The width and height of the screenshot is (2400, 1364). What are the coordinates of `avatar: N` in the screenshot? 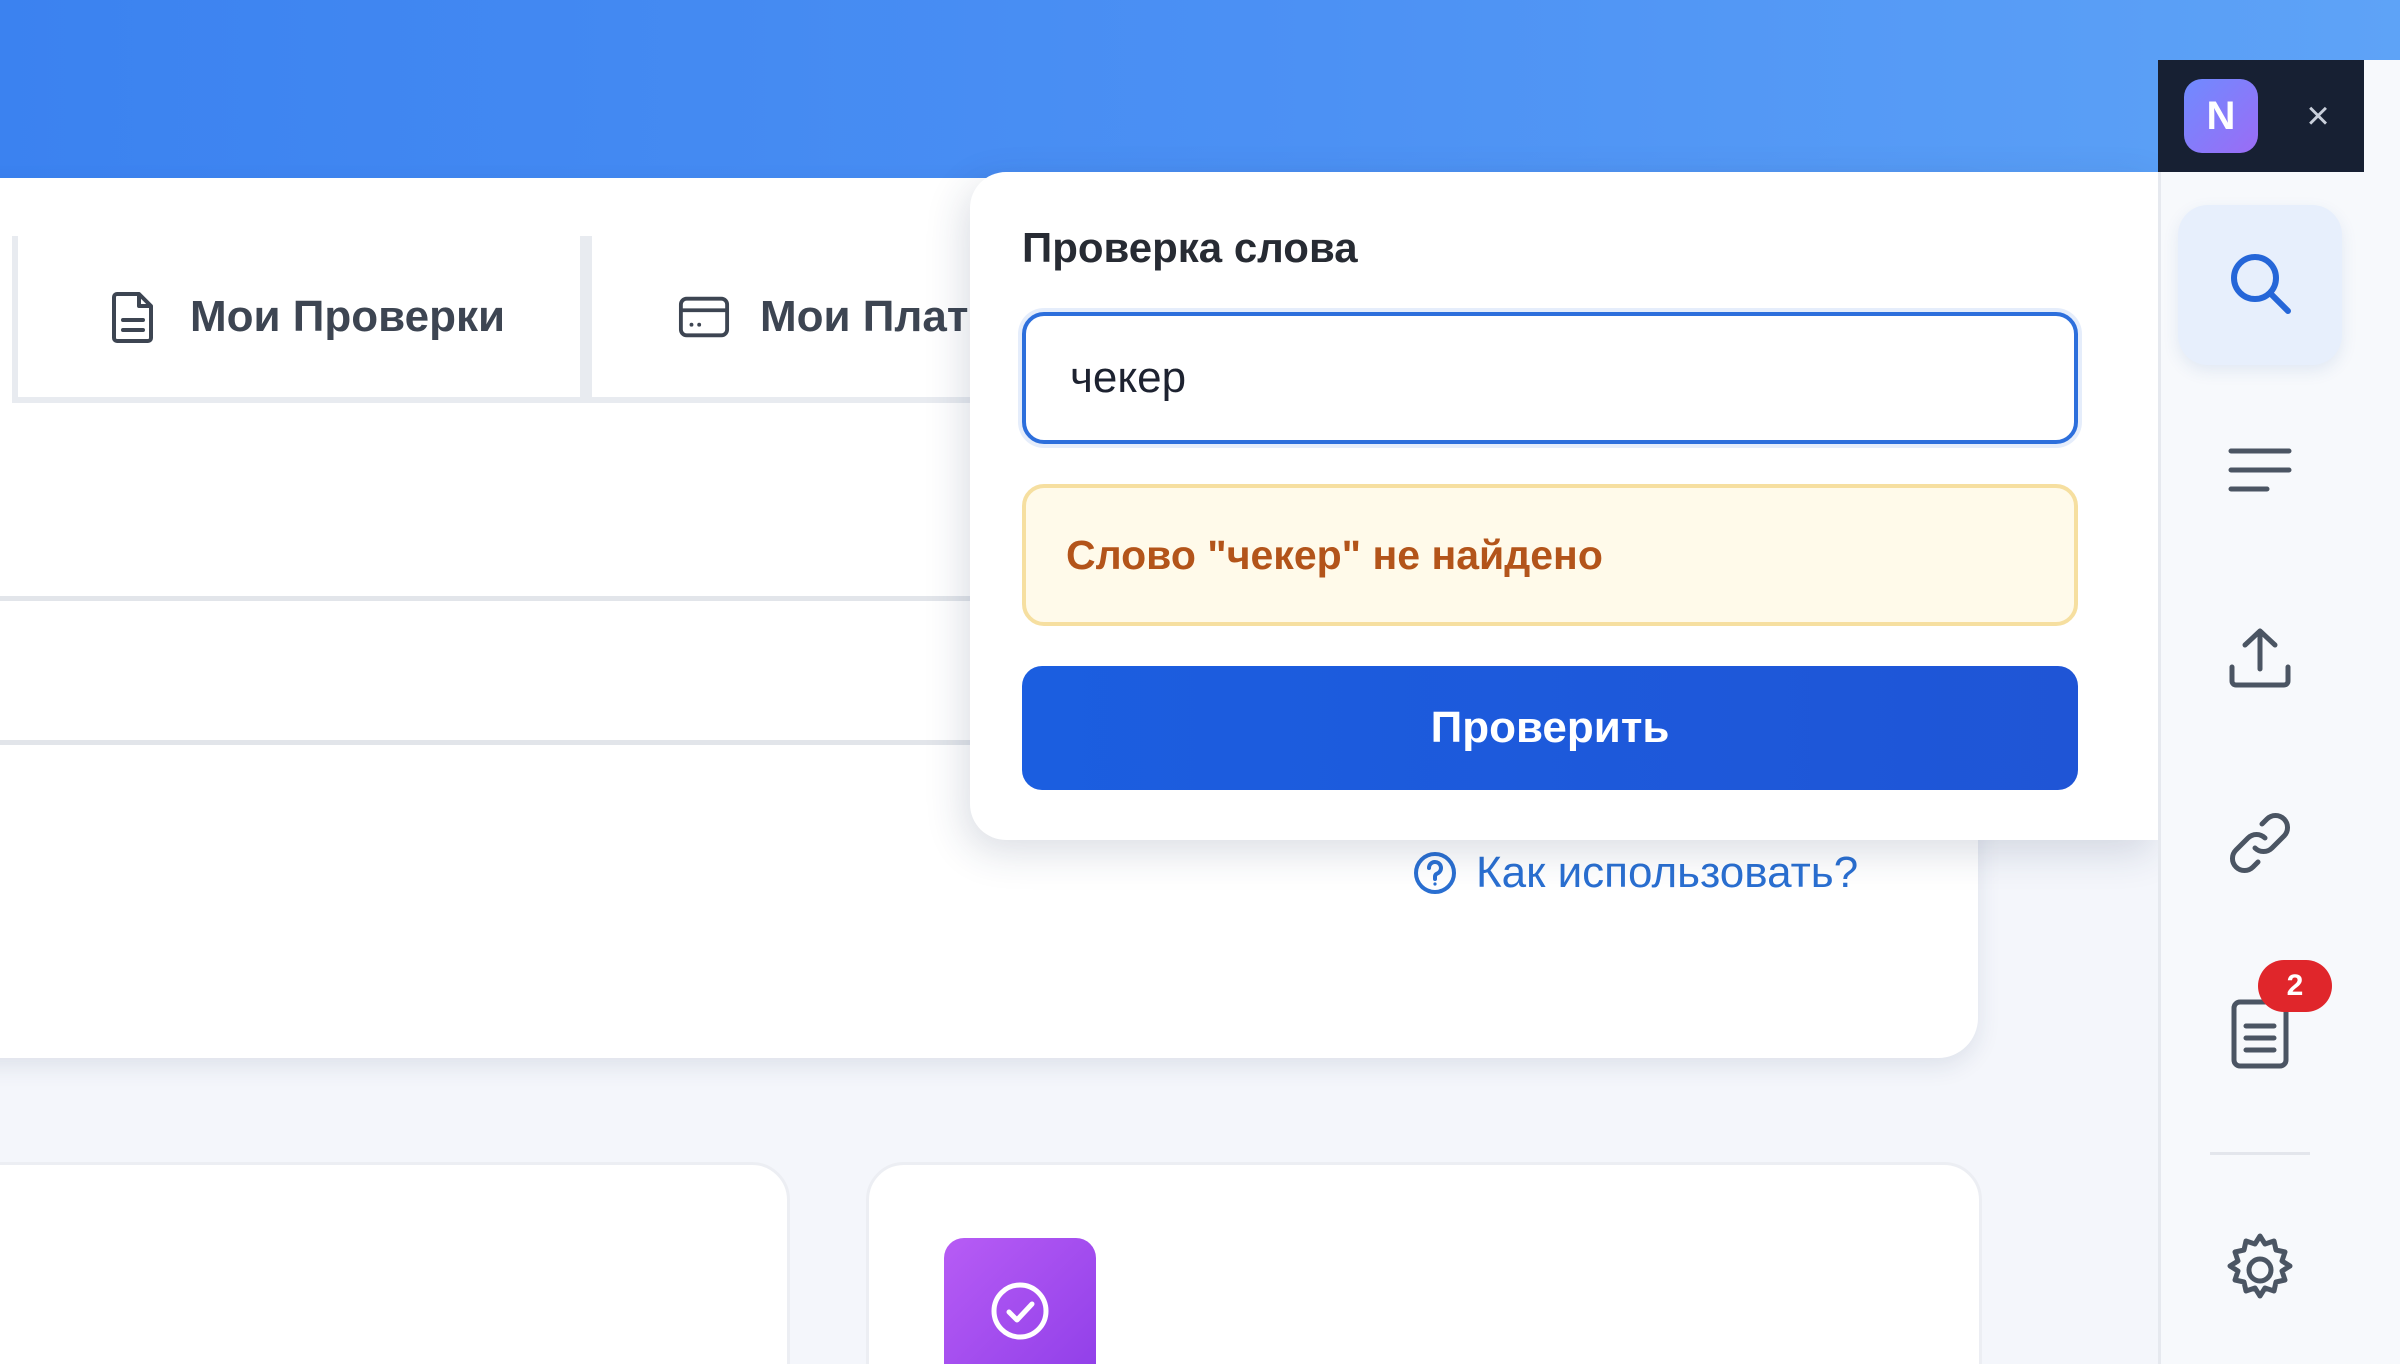 It's located at (2221, 116).